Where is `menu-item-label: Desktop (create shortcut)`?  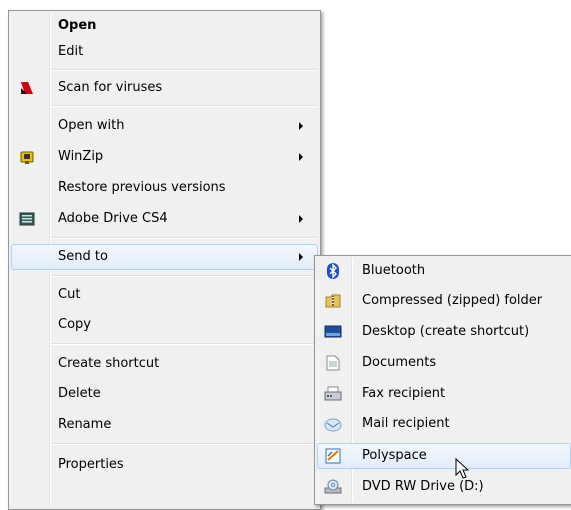 menu-item-label: Desktop (create shortcut) is located at coordinates (446, 331).